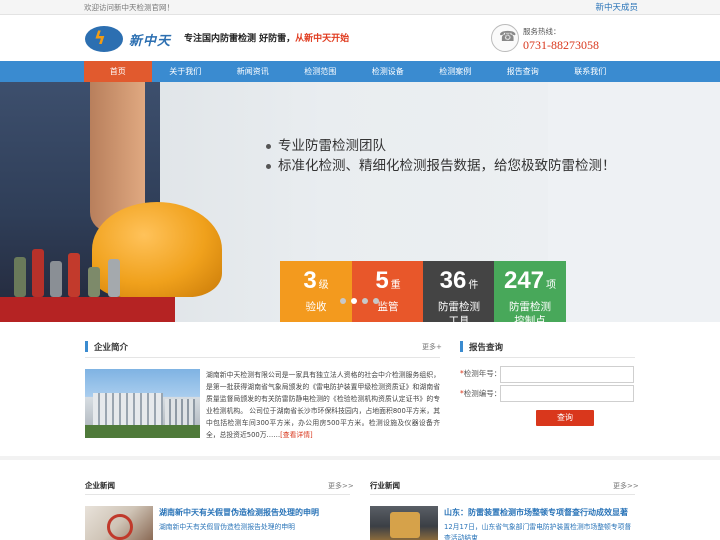 This screenshot has height=540, width=720. I want to click on stat-block-control-points: 247 项 防雷检测 控制点, so click(530, 291).